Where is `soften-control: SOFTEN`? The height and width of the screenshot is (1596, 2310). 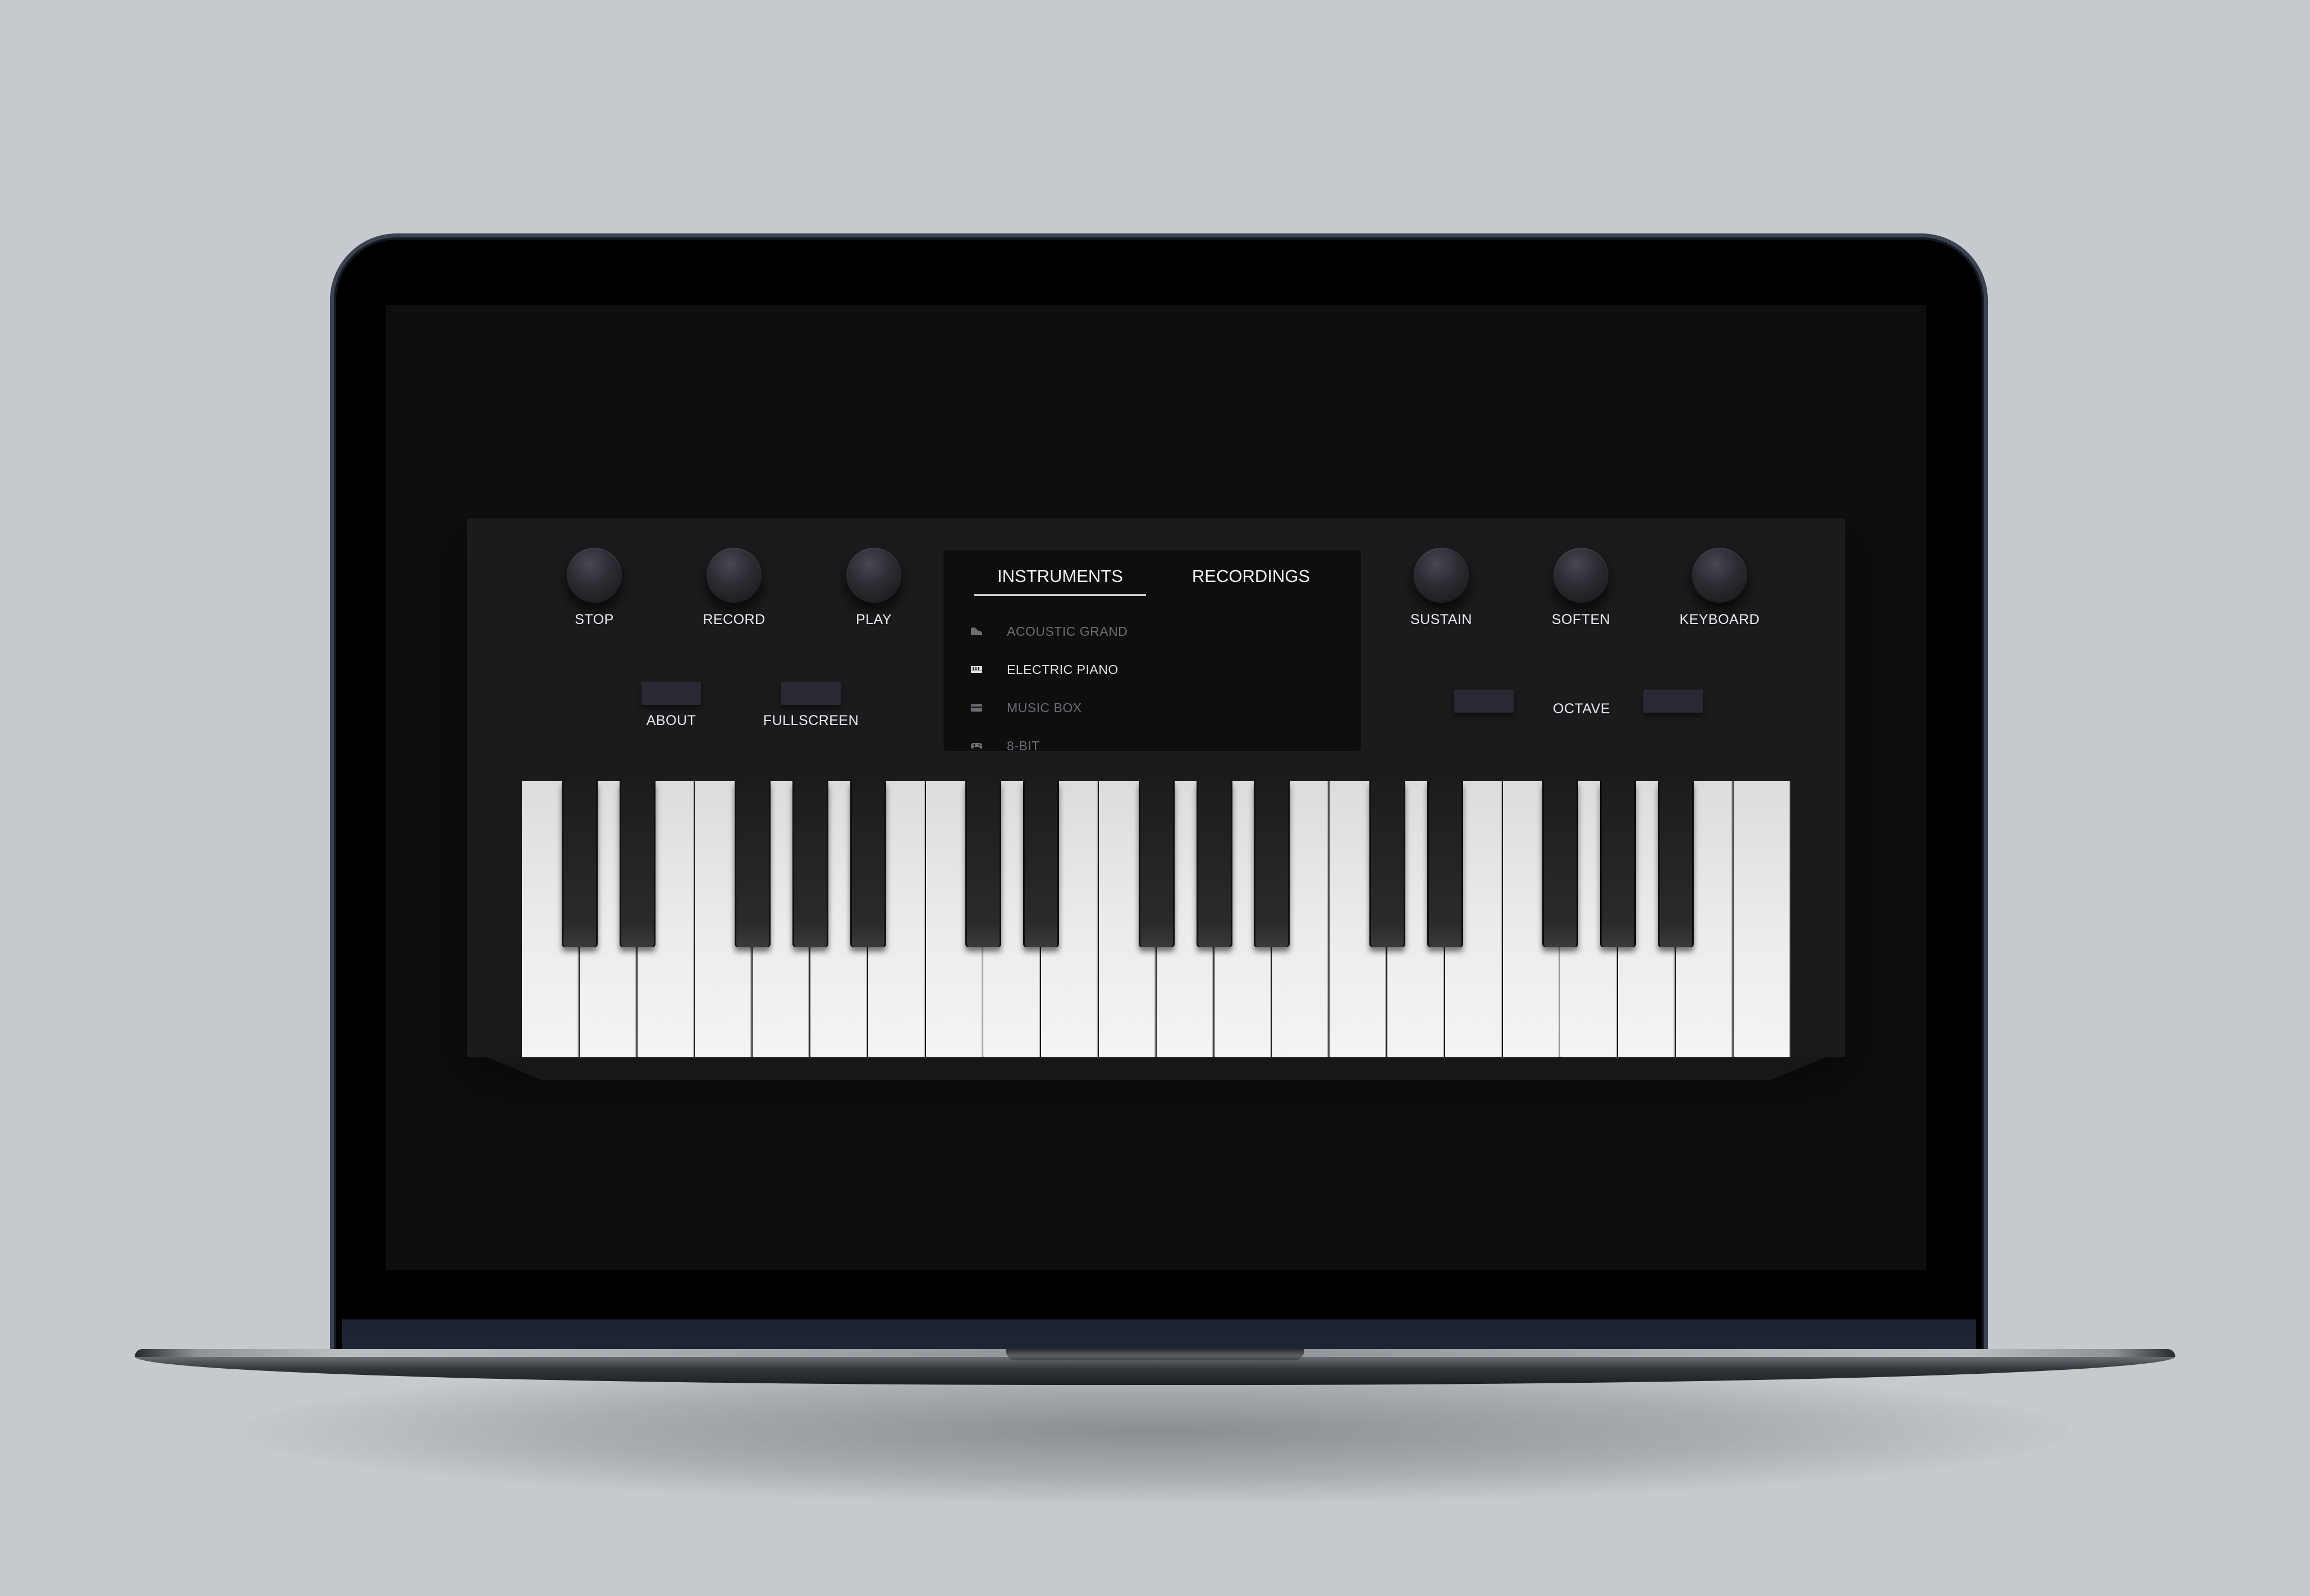
soften-control: SOFTEN is located at coordinates (1581, 588).